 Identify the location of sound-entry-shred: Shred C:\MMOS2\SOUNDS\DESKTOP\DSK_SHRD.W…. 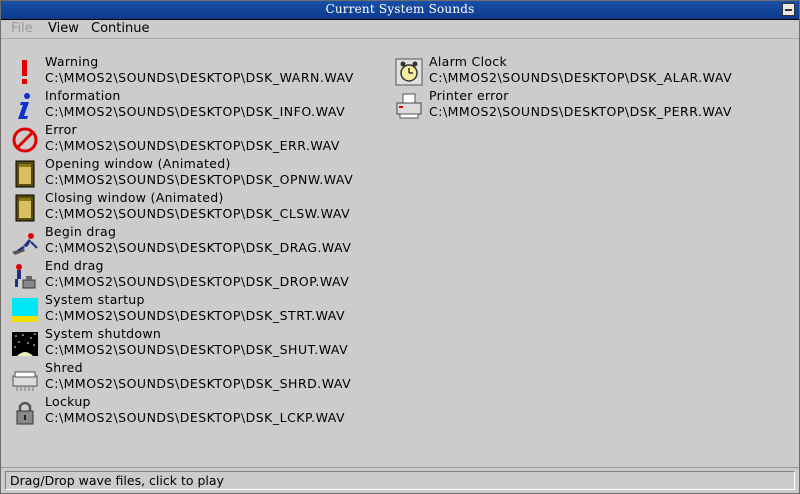
(201, 377).